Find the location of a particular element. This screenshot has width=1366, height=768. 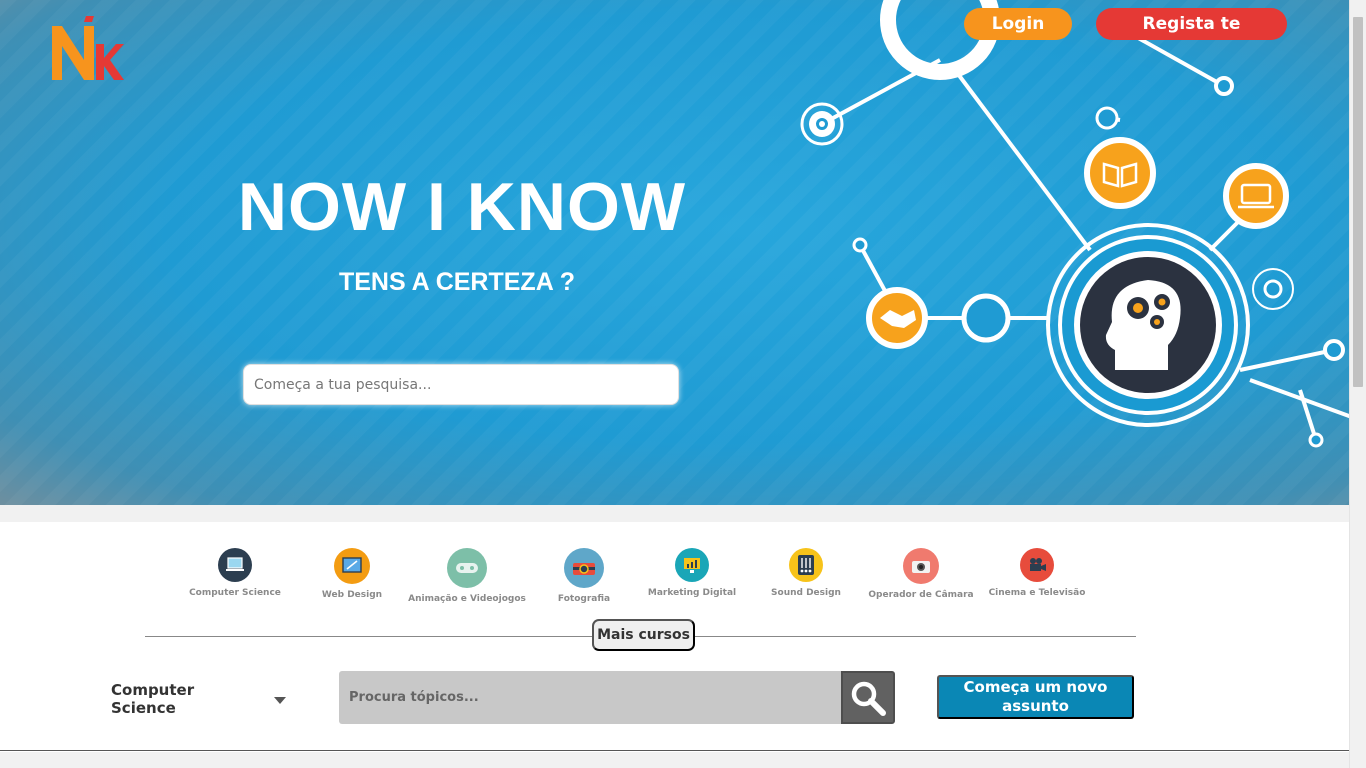

category-label: Web Design is located at coordinates (352, 595).